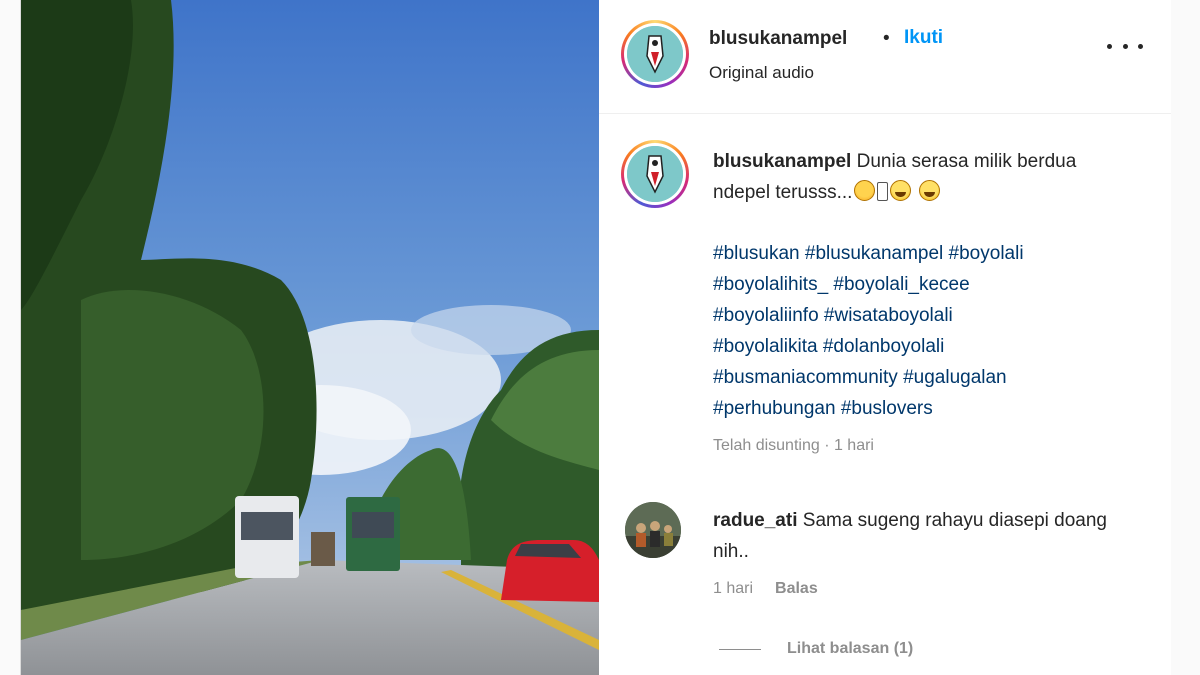  What do you see at coordinates (796, 588) in the screenshot?
I see `reply-button: Balas` at bounding box center [796, 588].